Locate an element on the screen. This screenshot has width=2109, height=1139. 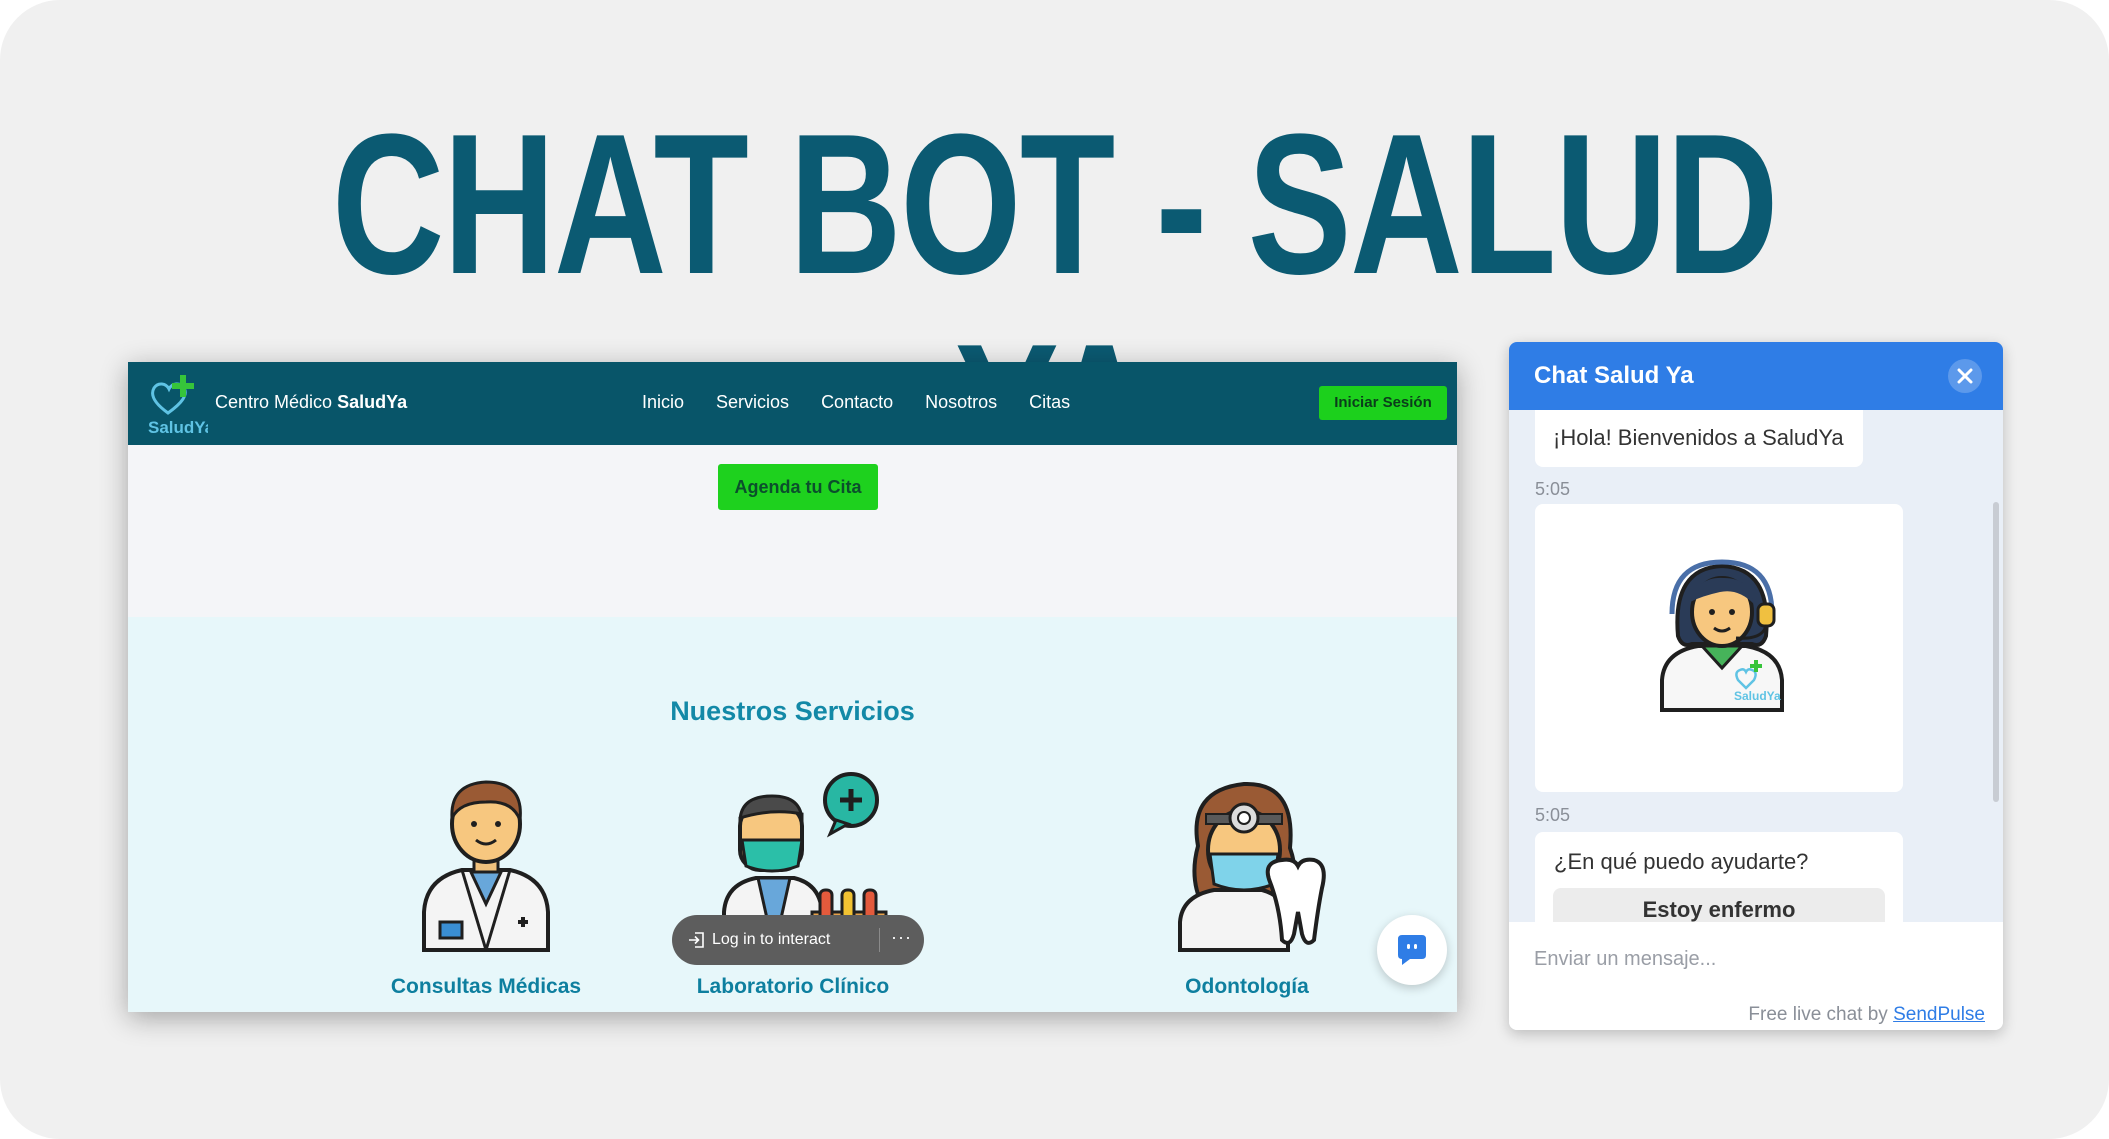
close-chat-button is located at coordinates (1965, 376).